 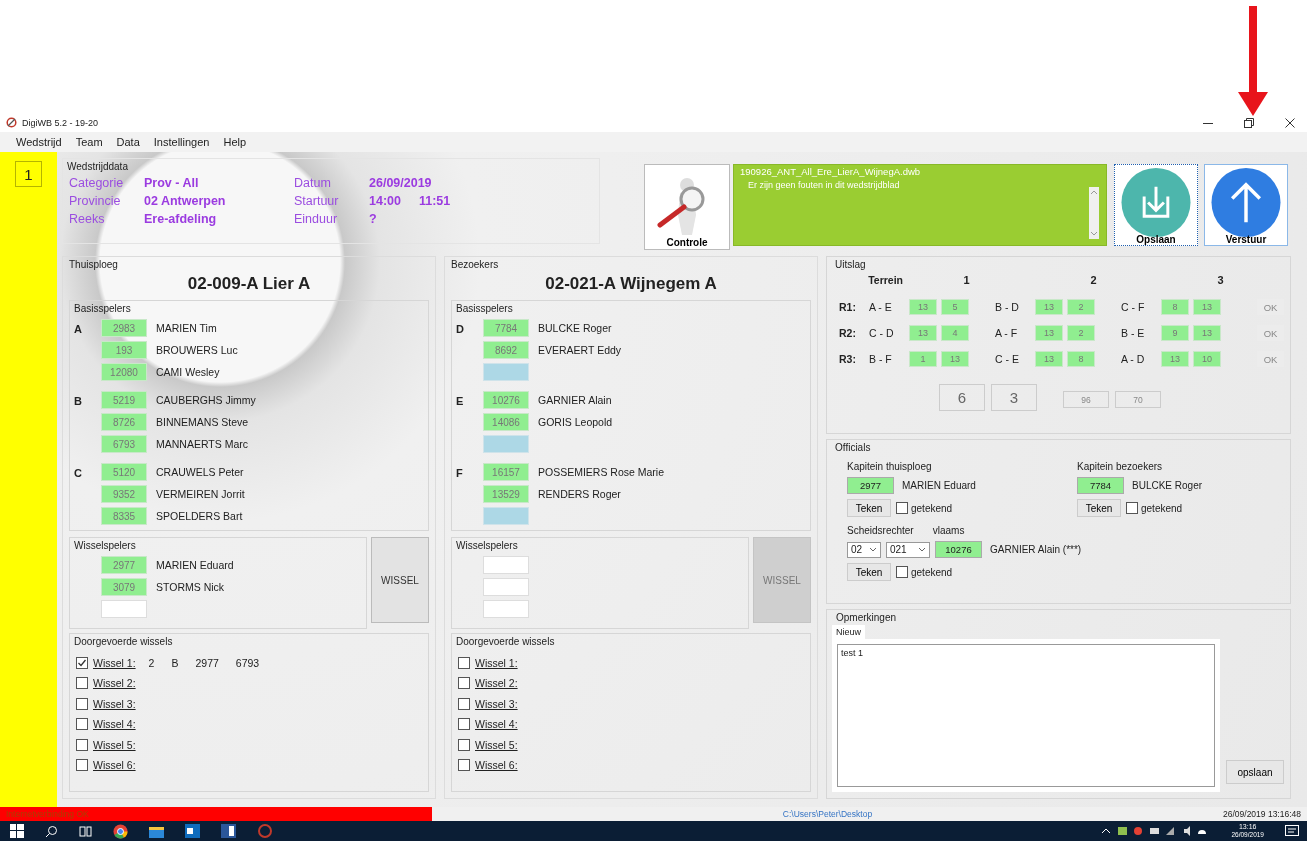 What do you see at coordinates (1175, 333) in the screenshot?
I see `score-field: 9` at bounding box center [1175, 333].